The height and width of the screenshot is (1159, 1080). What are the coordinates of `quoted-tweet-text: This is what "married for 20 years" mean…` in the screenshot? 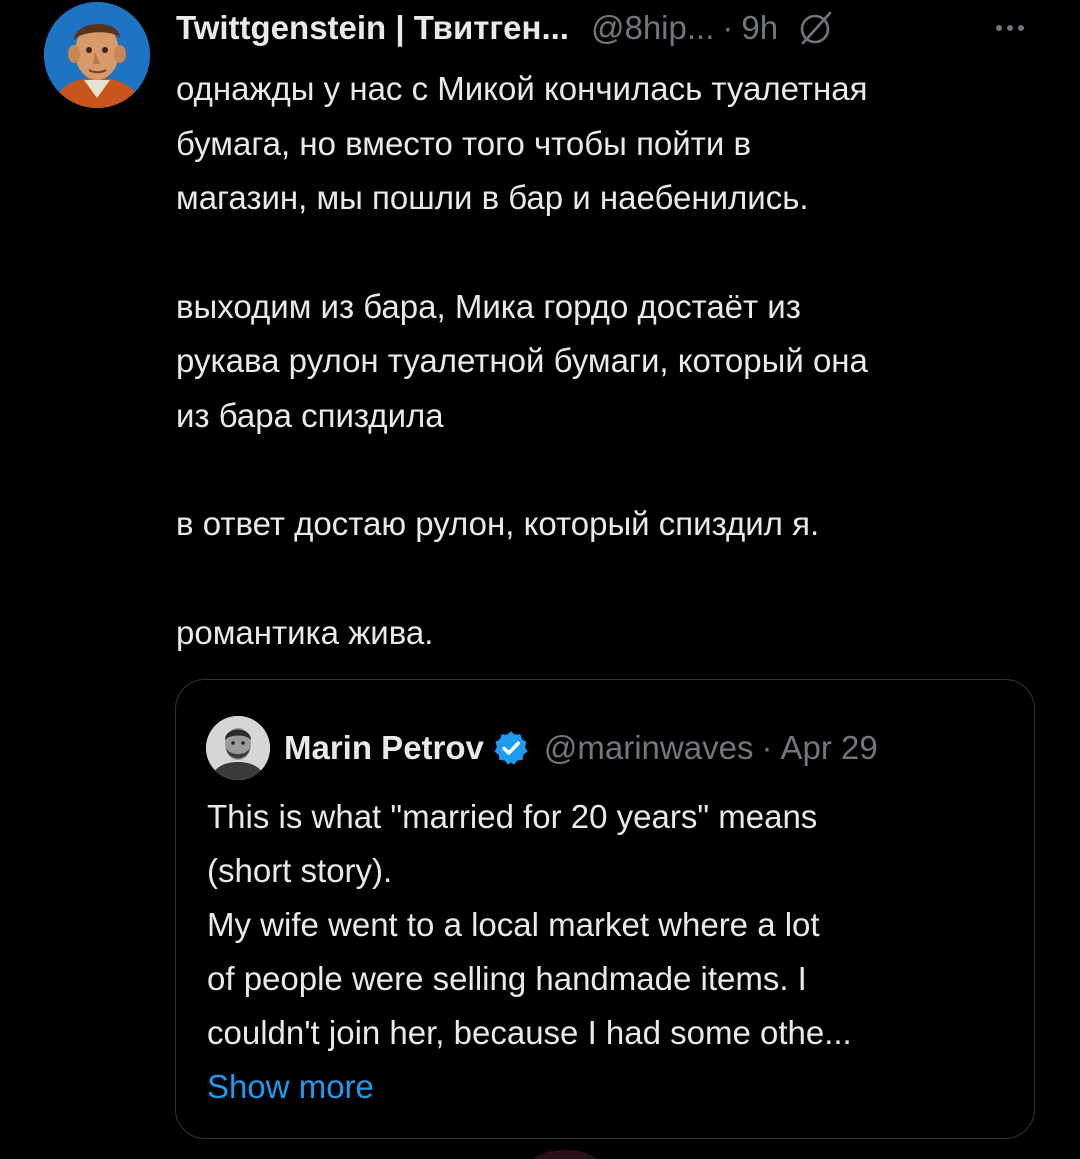 It's located at (529, 924).